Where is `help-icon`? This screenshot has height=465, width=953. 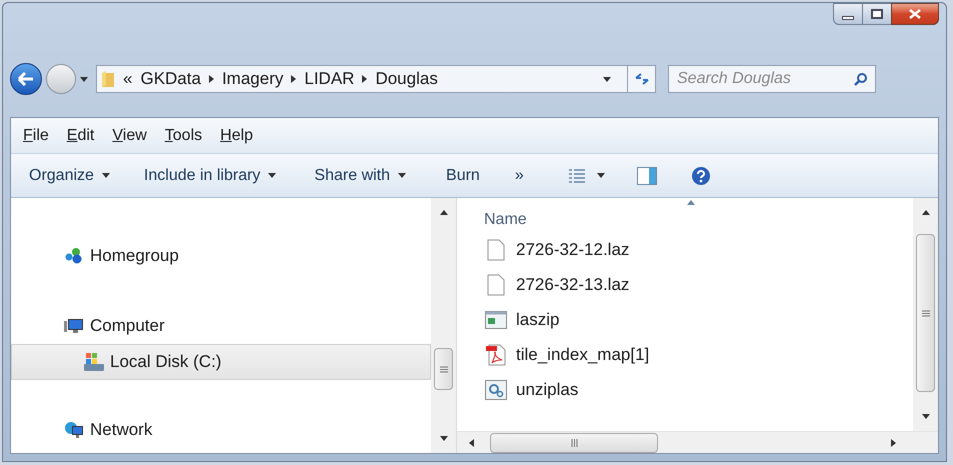
help-icon is located at coordinates (700, 176).